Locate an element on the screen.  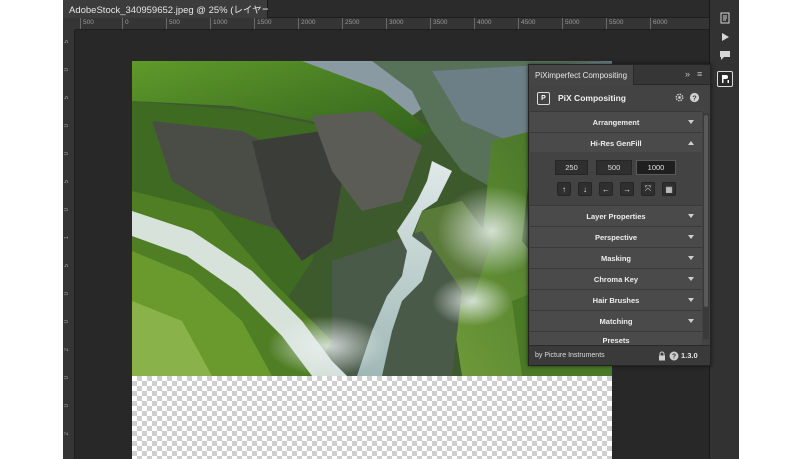
ruler-tick-label: 1500 is located at coordinates (262, 23).